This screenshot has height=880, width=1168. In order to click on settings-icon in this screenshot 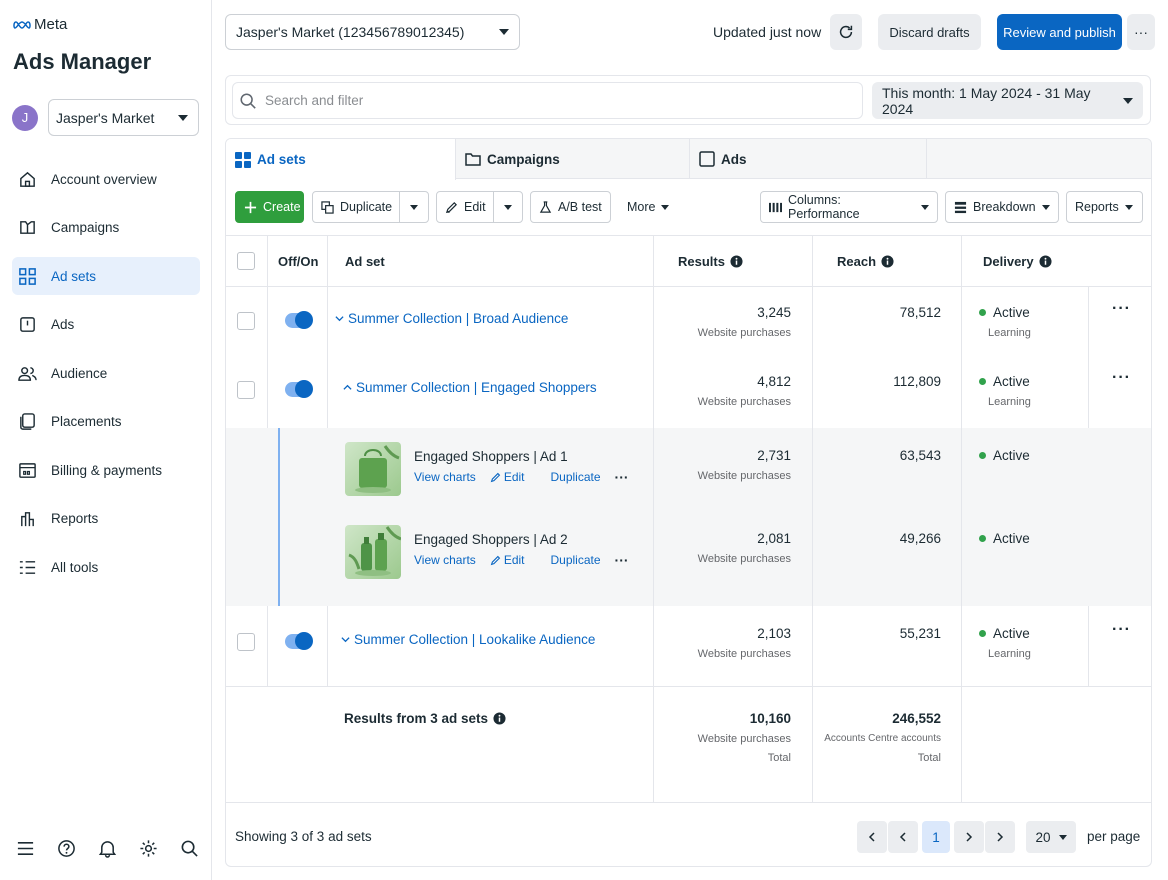, I will do `click(148, 848)`.